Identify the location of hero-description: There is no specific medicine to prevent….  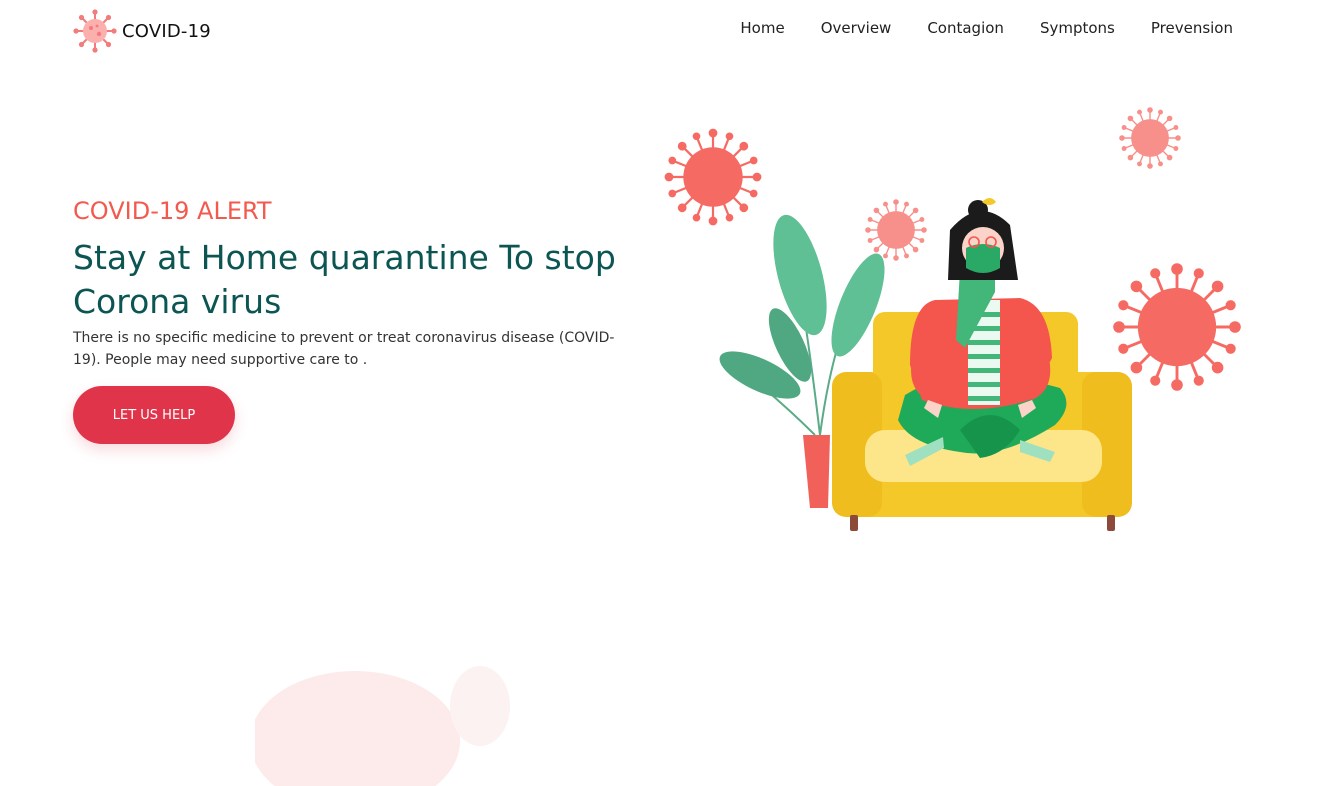
(344, 349).